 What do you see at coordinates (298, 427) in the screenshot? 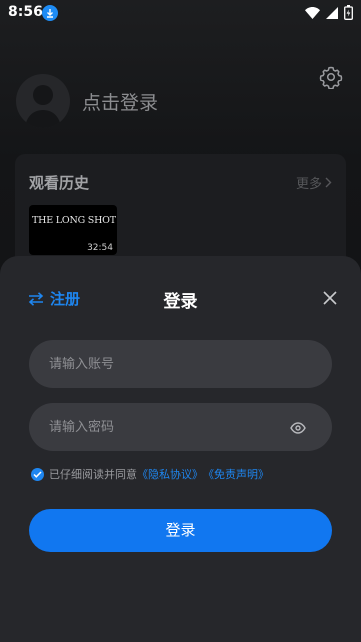
I see `show-password-eye-icon` at bounding box center [298, 427].